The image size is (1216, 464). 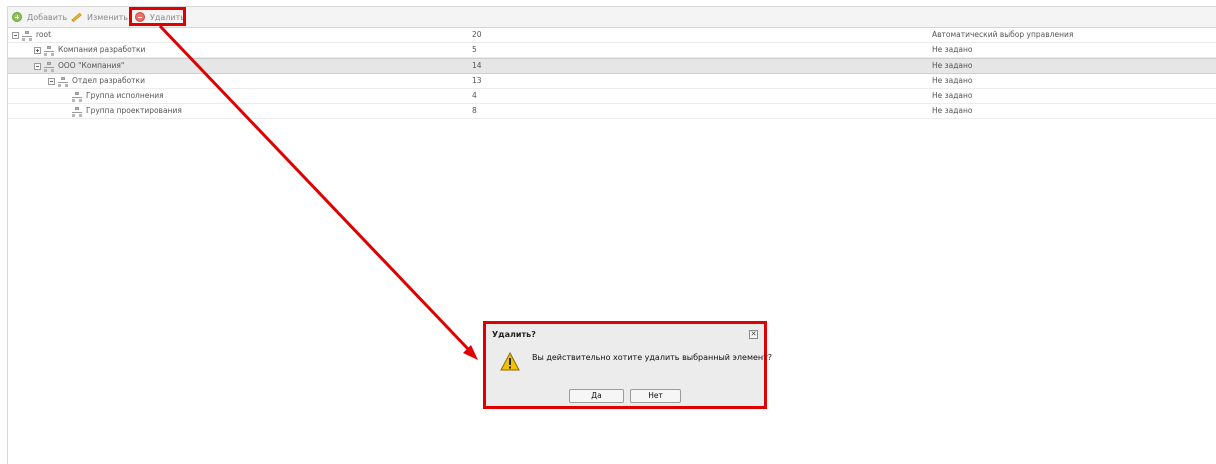 What do you see at coordinates (510, 361) in the screenshot?
I see `warning-icon` at bounding box center [510, 361].